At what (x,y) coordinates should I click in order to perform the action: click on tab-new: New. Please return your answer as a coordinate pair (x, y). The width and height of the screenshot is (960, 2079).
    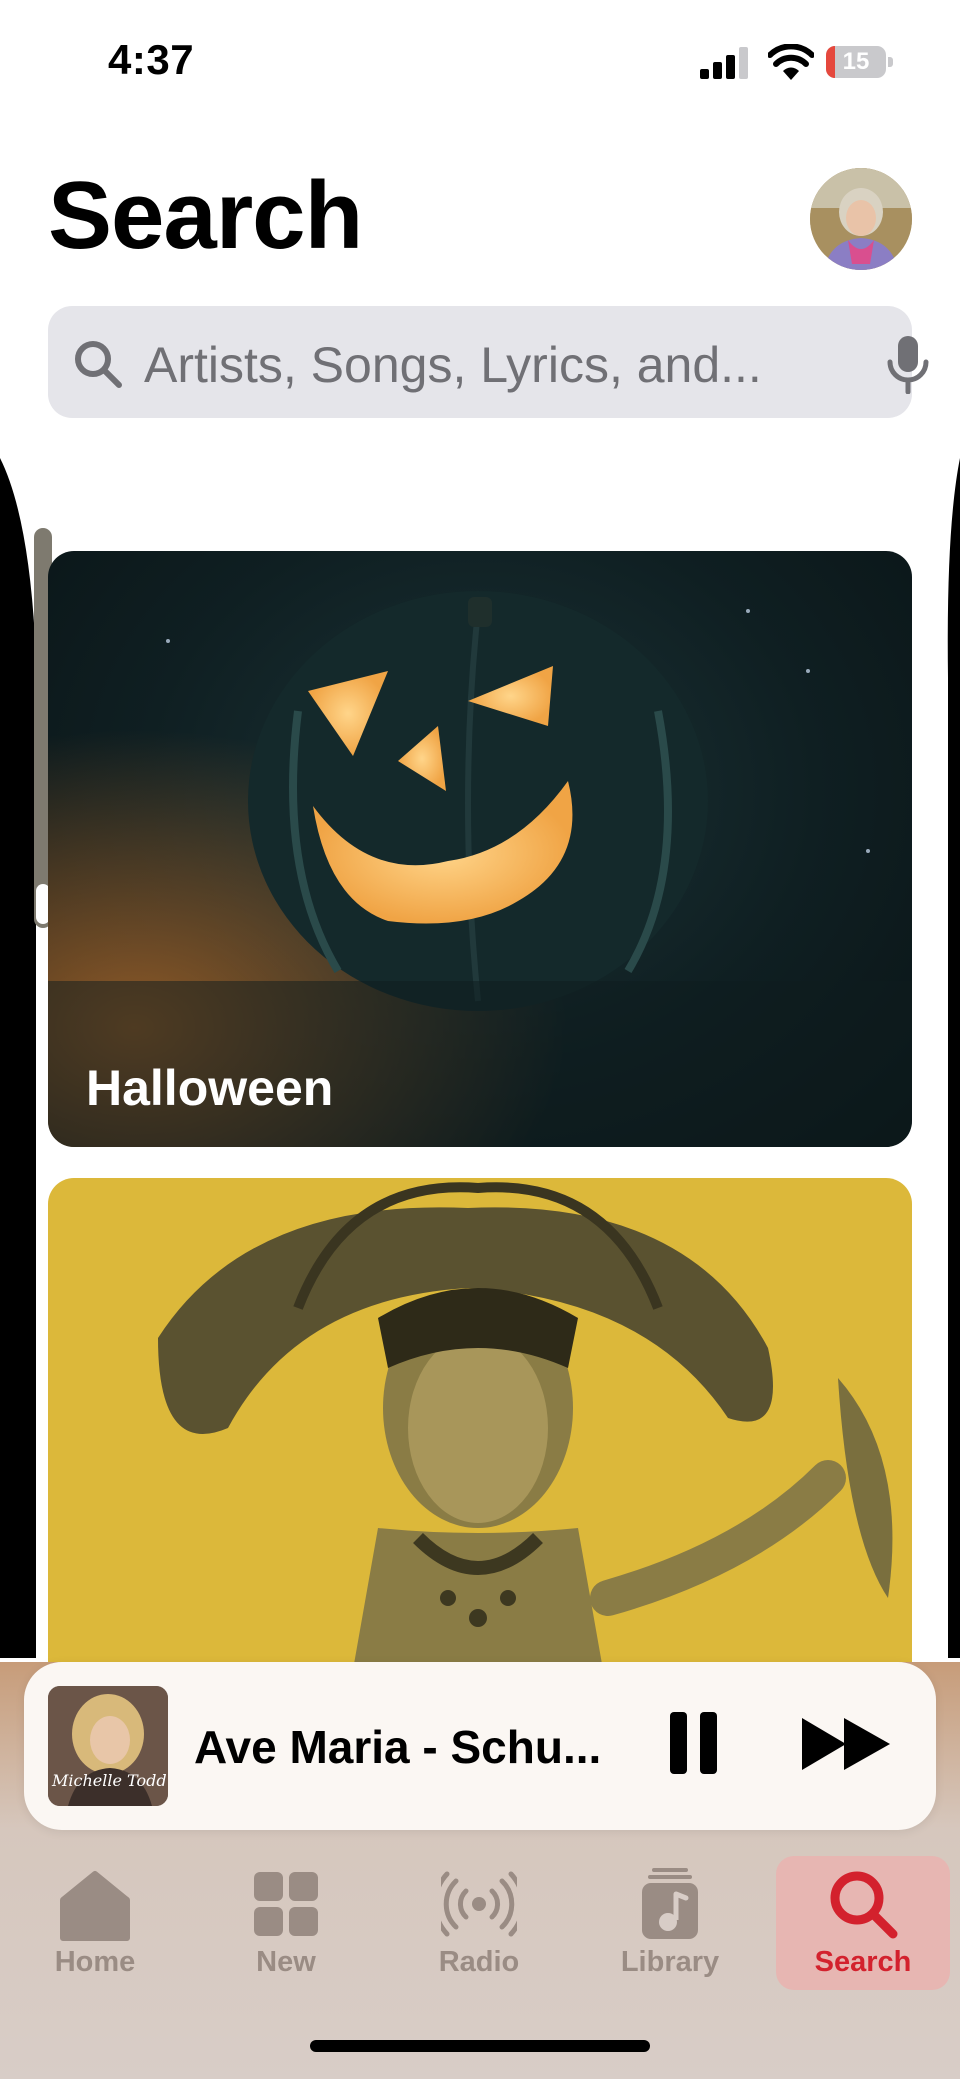
    Looking at the image, I should click on (286, 1923).